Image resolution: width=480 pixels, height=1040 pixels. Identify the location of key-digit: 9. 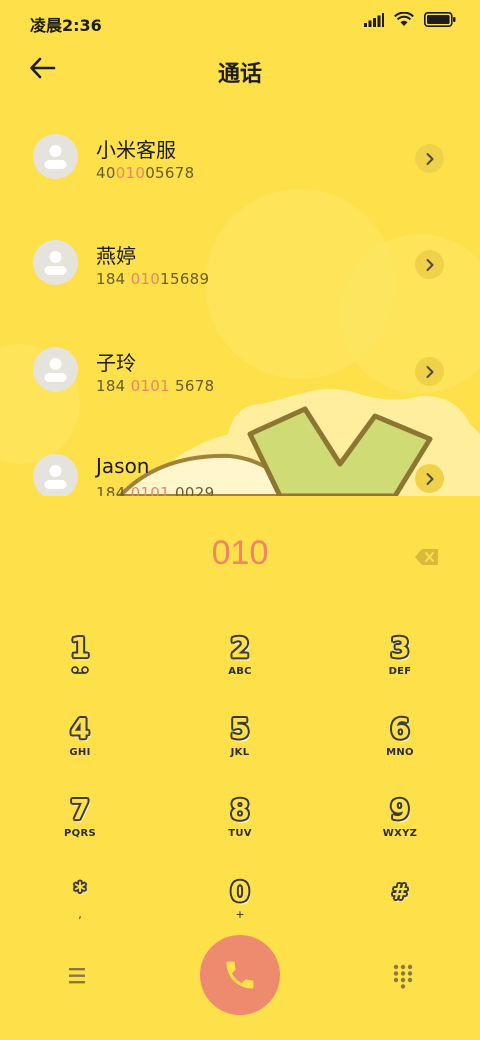
(400, 809).